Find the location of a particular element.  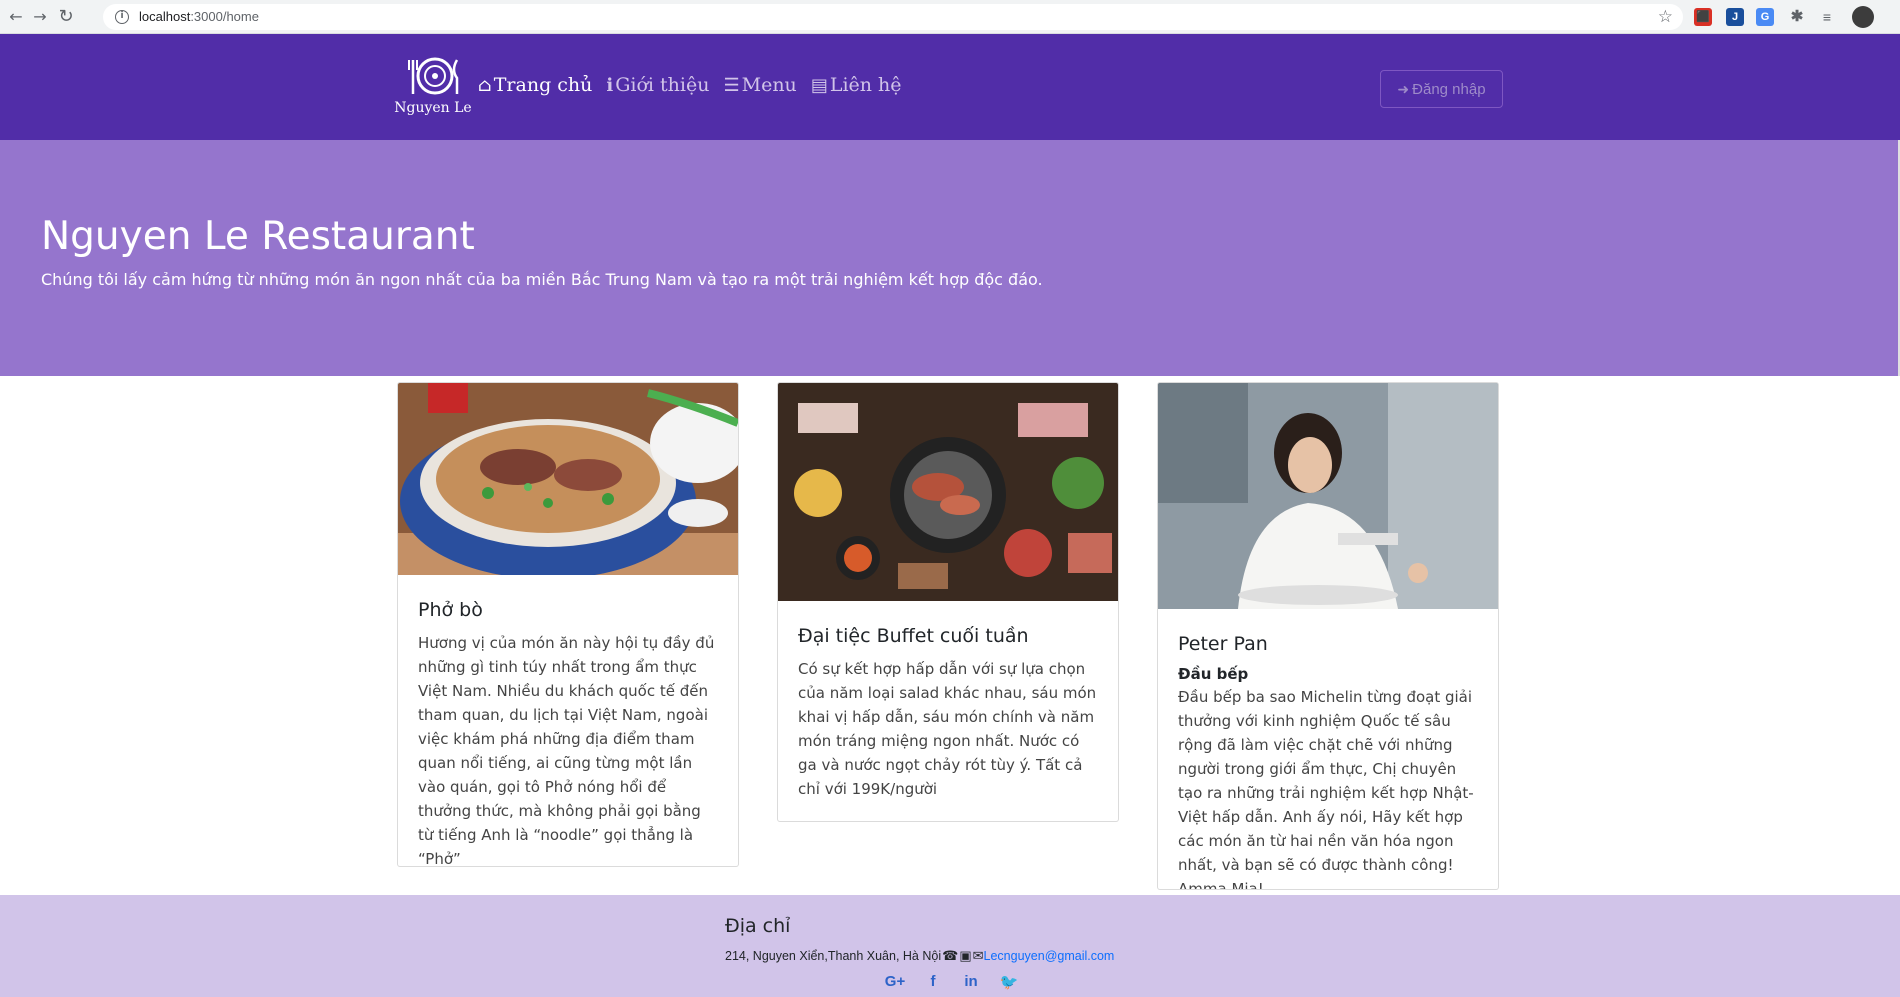

buffet-image is located at coordinates (948, 492).